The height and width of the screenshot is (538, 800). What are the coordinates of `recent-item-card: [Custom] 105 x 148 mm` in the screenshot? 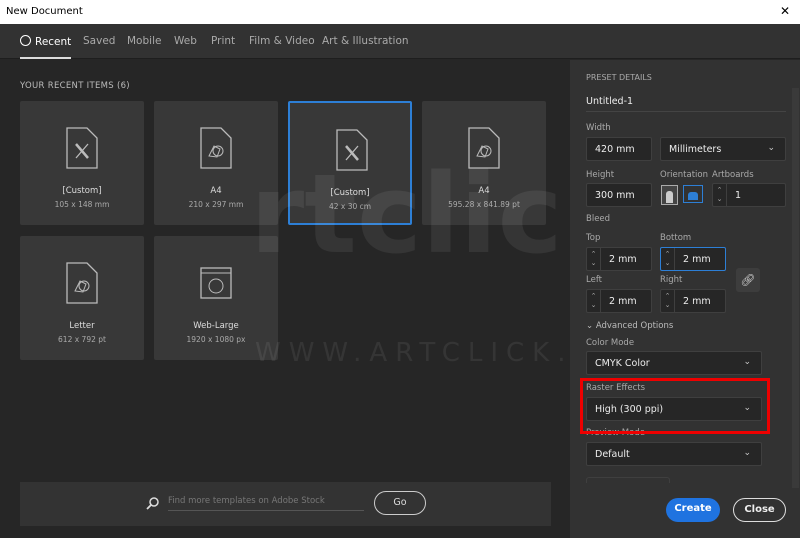 It's located at (82, 163).